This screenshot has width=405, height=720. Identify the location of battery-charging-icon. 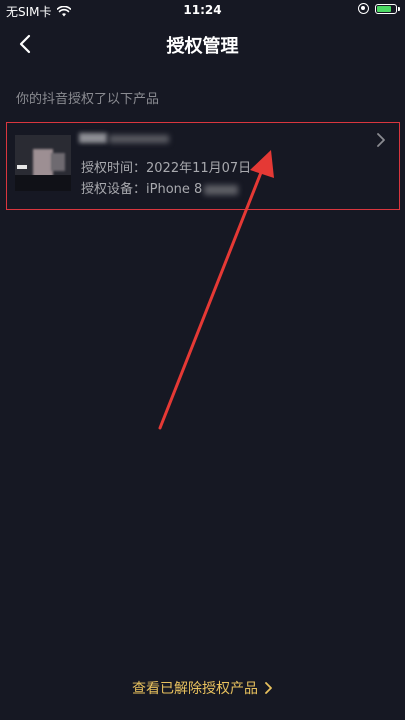
(387, 8).